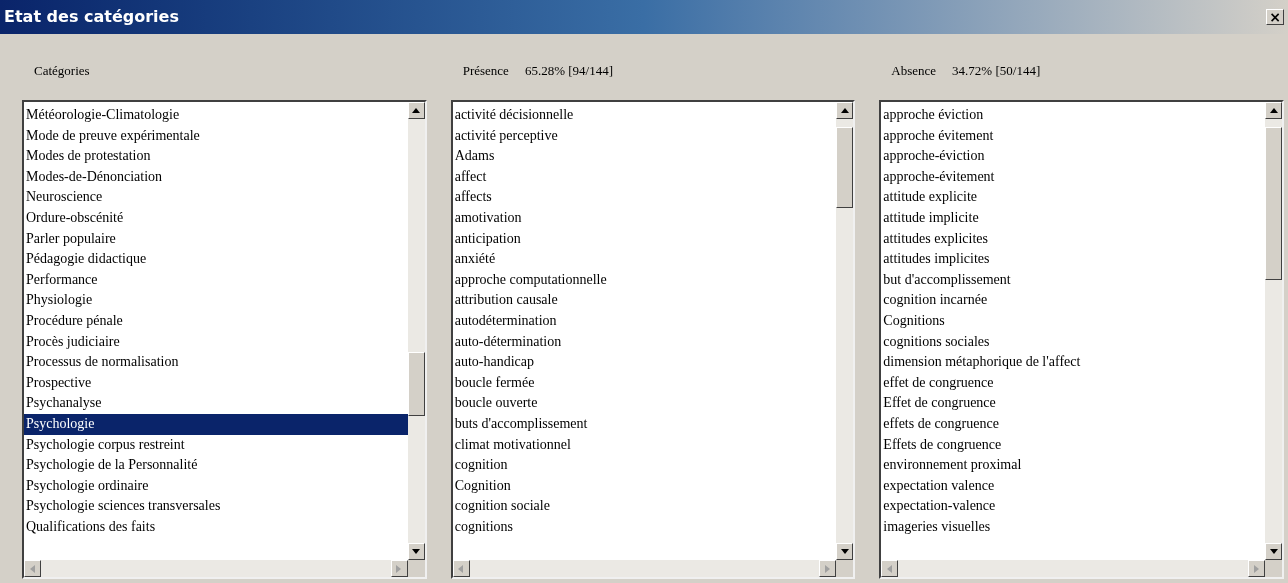  What do you see at coordinates (216, 136) in the screenshot?
I see `list-item: Mode de preuve expérimentale` at bounding box center [216, 136].